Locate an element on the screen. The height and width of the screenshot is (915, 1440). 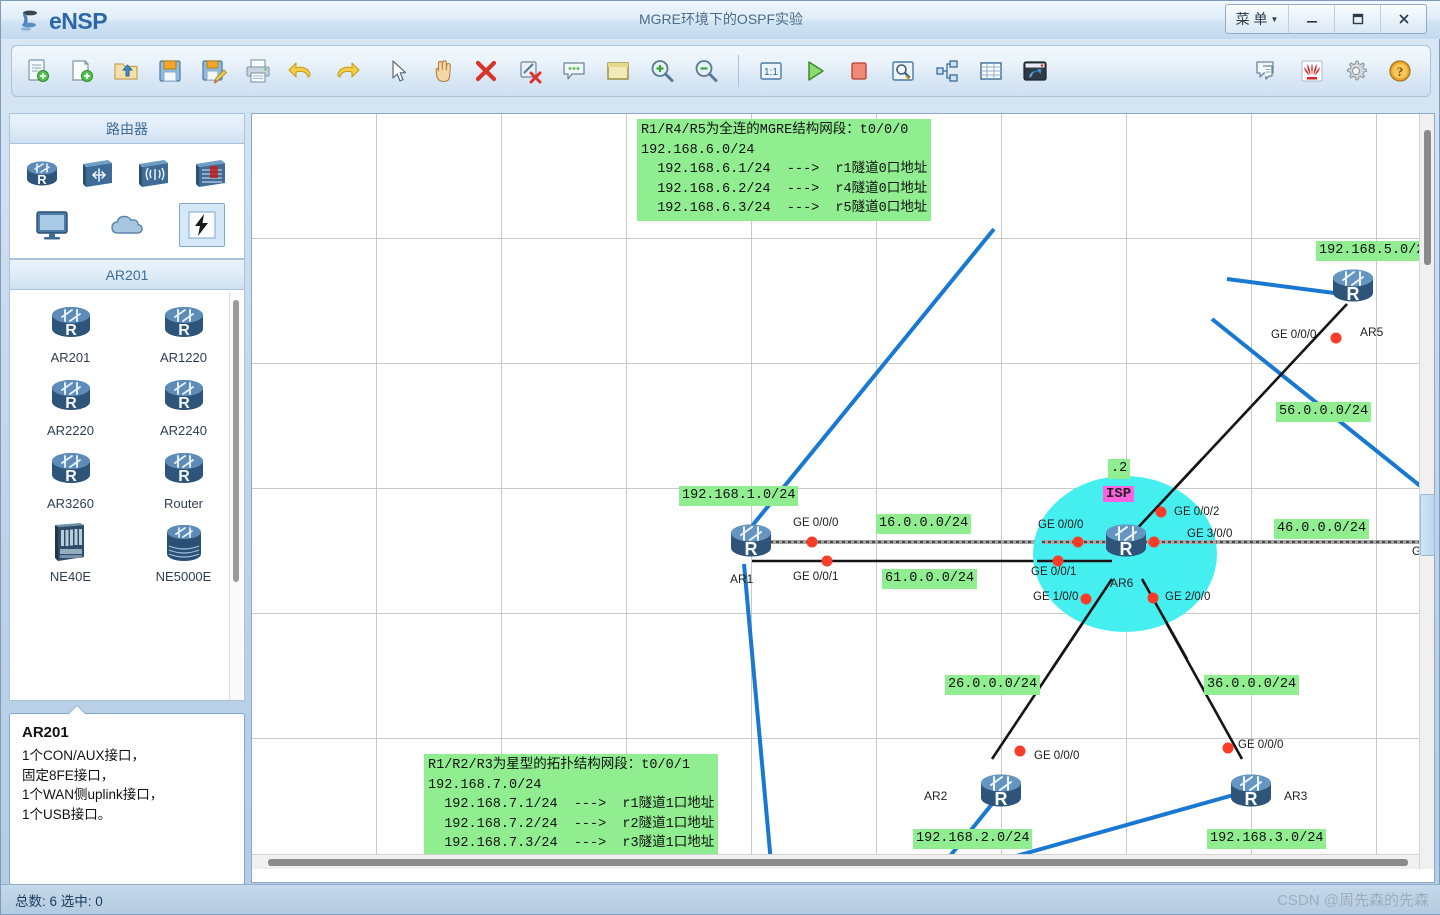
red-x-icon is located at coordinates (486, 71).